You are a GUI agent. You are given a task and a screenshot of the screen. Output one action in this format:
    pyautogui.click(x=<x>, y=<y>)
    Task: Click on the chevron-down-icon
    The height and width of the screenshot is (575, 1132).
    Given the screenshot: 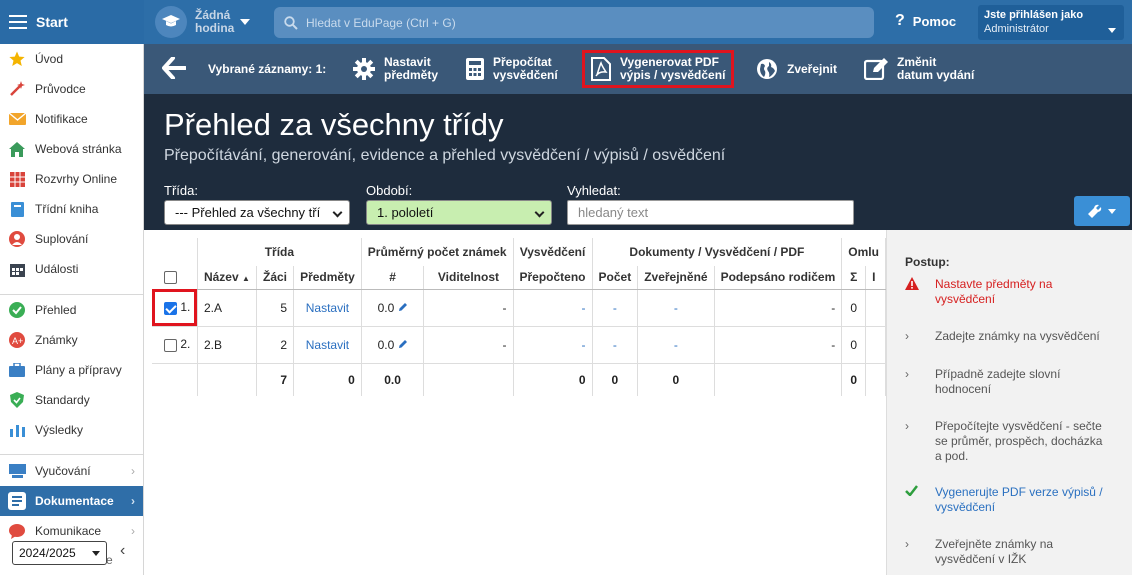 What is the action you would take?
    pyautogui.click(x=1112, y=30)
    